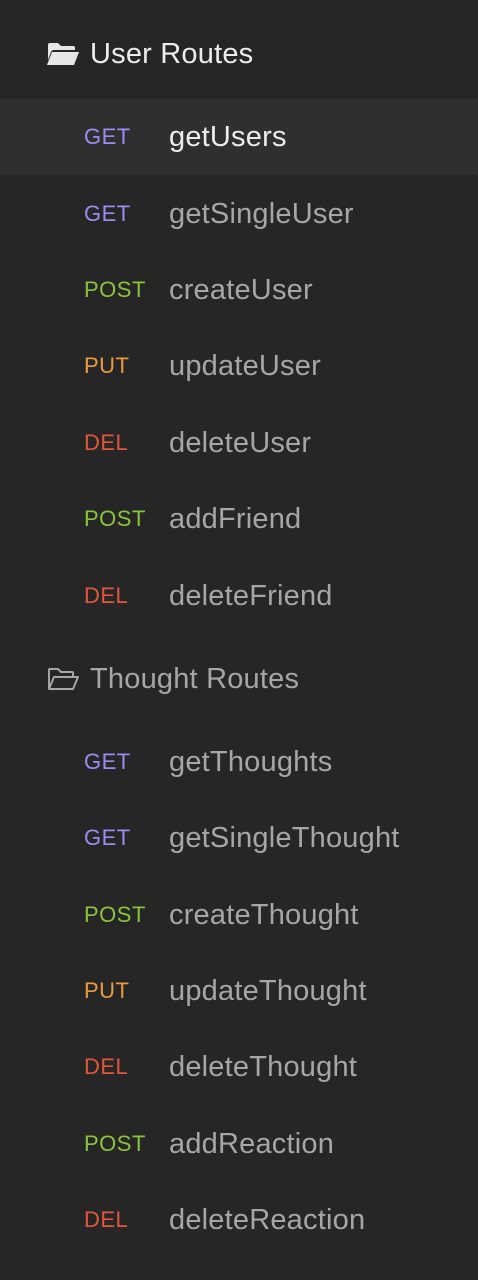 The width and height of the screenshot is (478, 1280). I want to click on folder-open-icon, so click(63, 54).